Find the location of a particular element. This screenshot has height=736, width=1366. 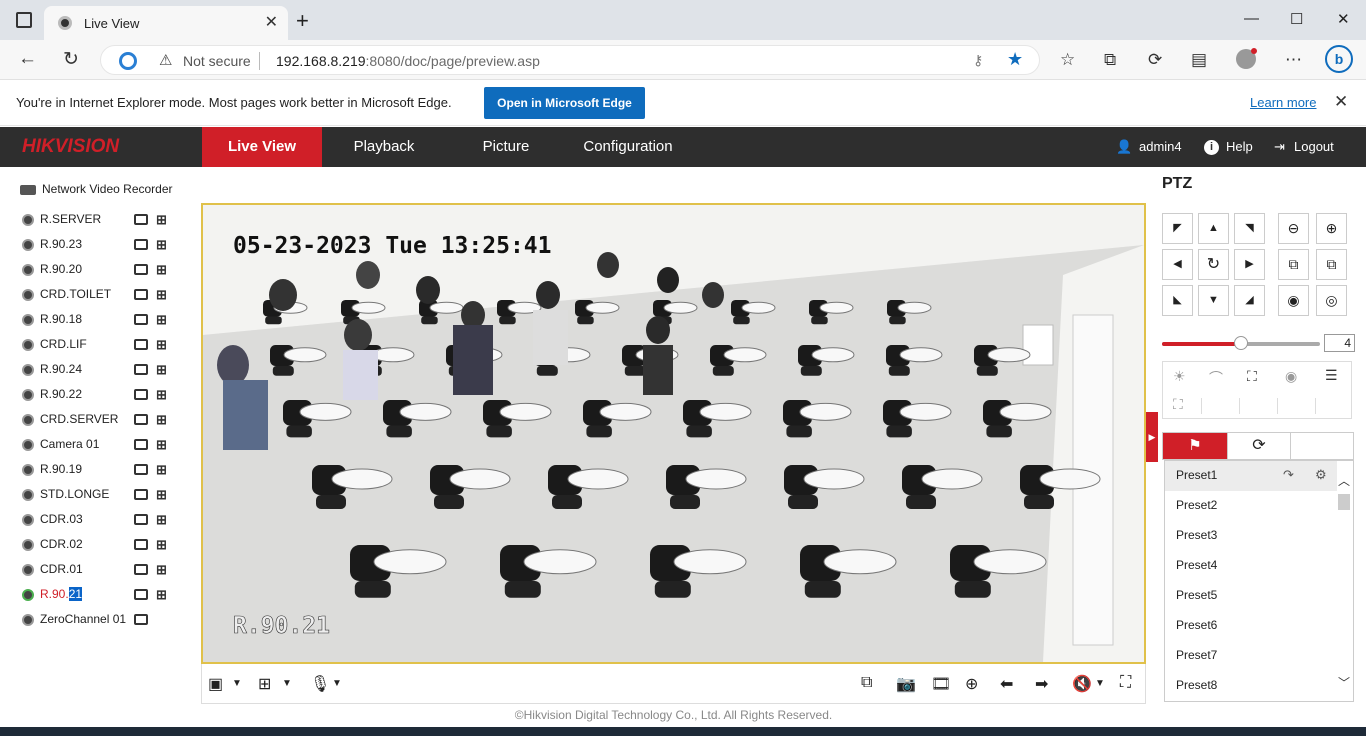

next-page-icon: ➡ is located at coordinates (1041, 684).